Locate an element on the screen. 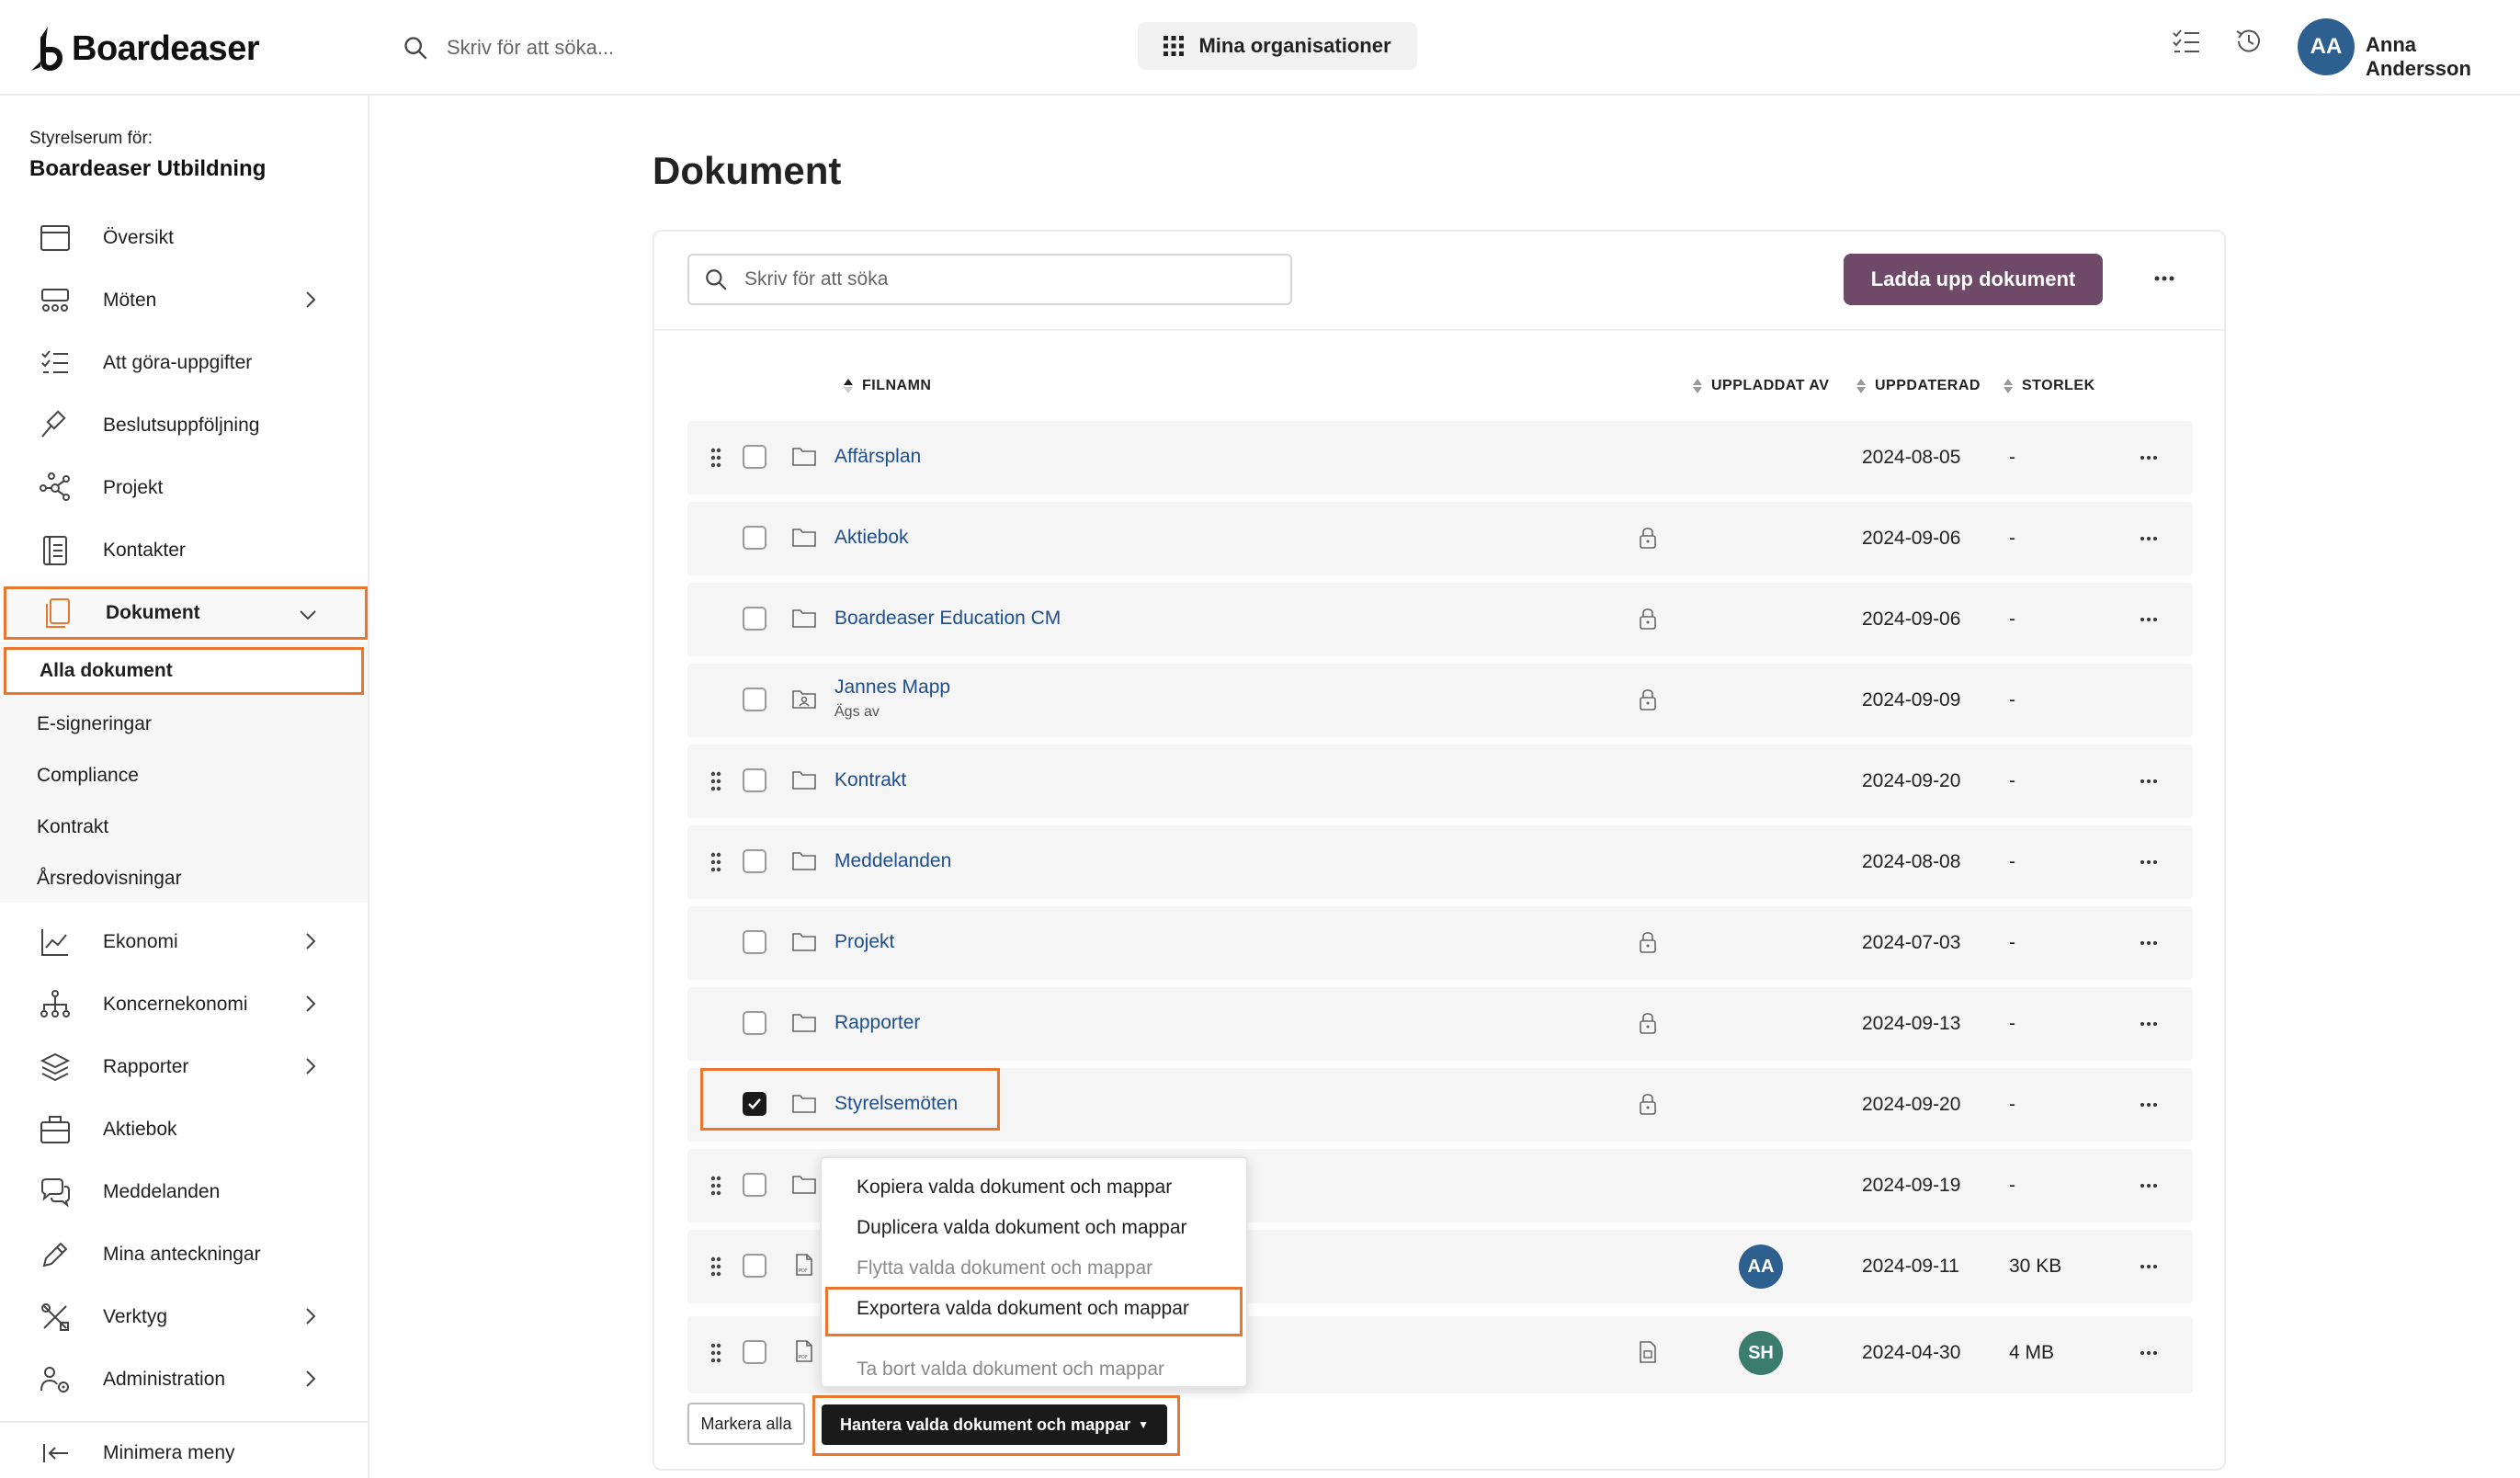 The width and height of the screenshot is (2520, 1478). table-row: Meddelanden 2024-08-08 - is located at coordinates (1440, 862).